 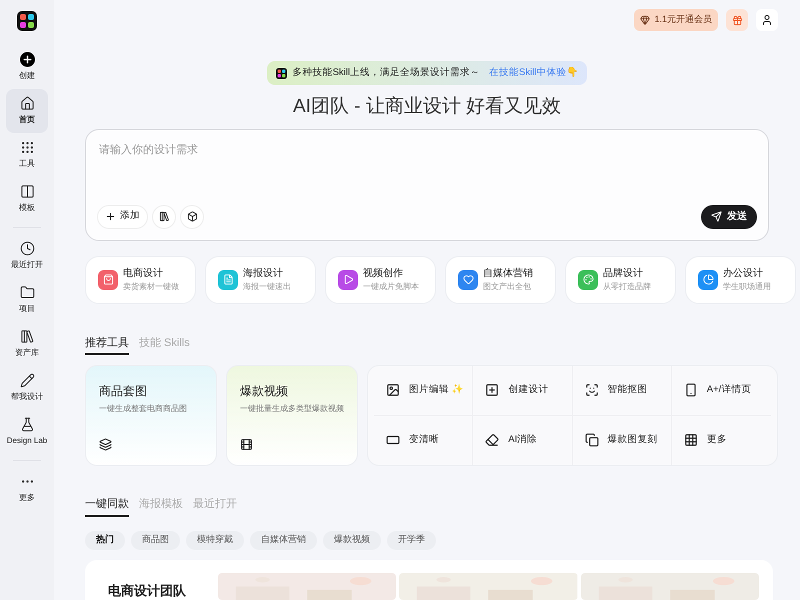 I want to click on sidebar-item: Design Lab, so click(x=27, y=432).